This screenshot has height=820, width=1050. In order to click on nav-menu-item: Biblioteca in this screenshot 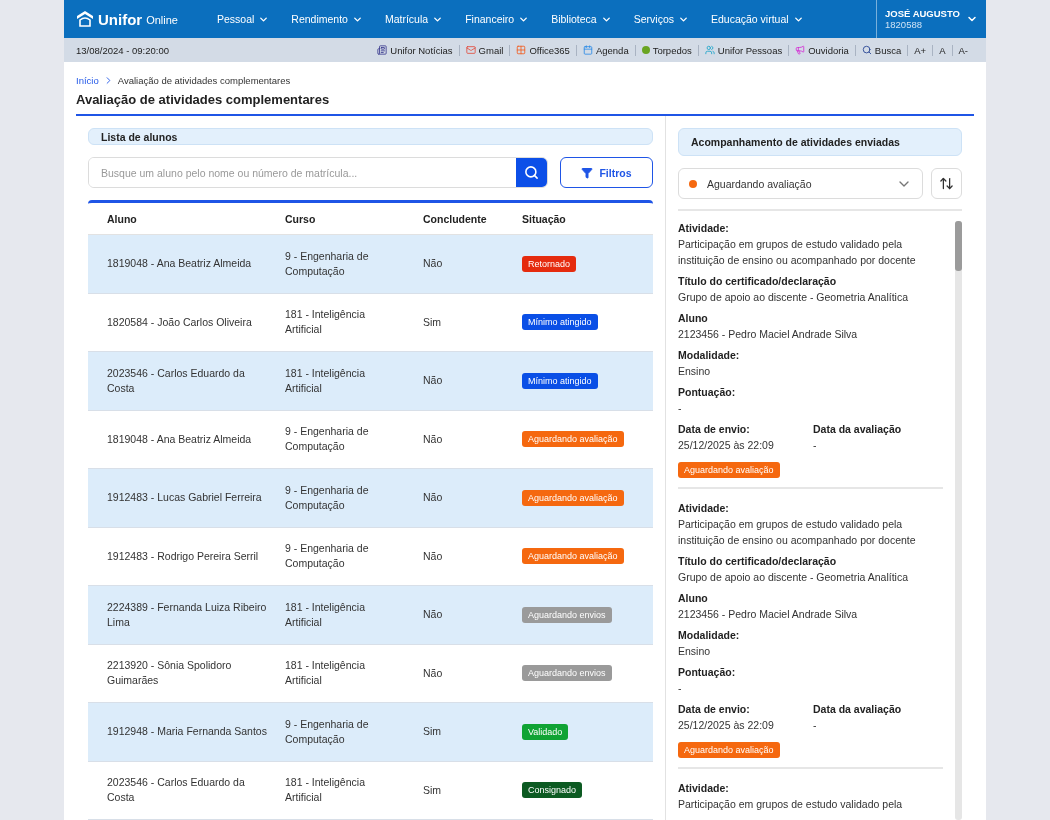, I will do `click(581, 19)`.